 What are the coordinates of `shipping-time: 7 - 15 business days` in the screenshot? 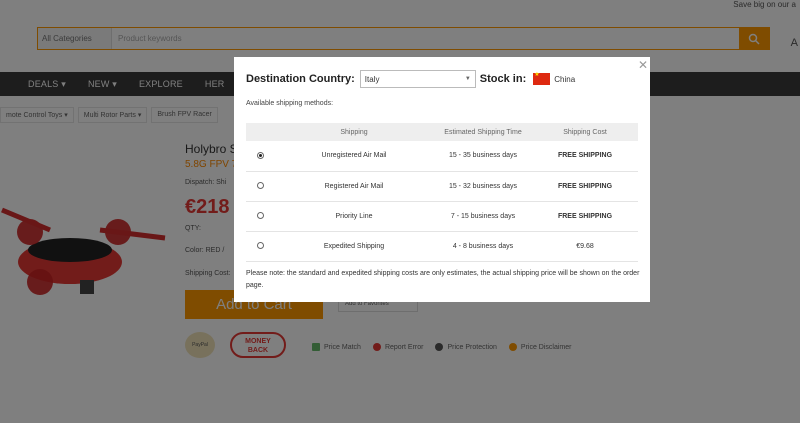 It's located at (483, 216).